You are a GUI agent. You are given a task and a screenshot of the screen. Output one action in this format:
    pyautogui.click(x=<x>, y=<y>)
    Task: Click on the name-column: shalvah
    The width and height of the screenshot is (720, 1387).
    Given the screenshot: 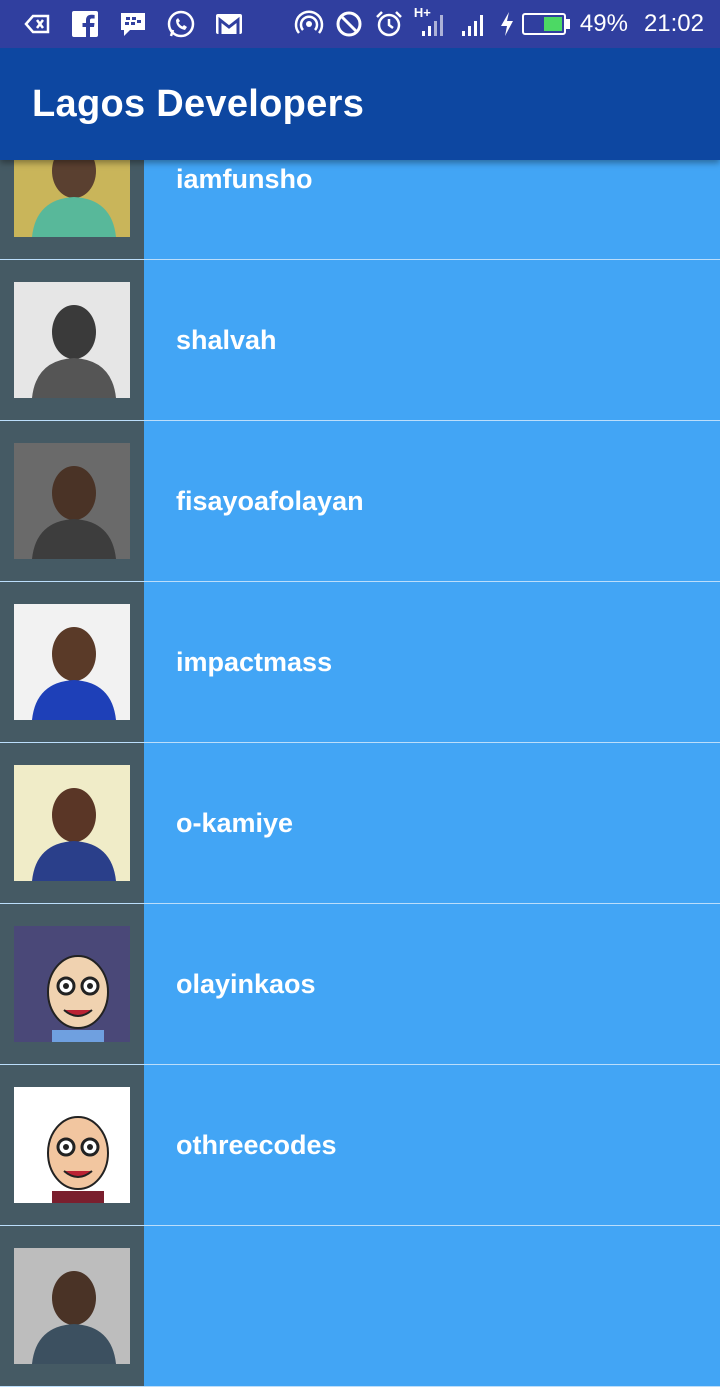 What is the action you would take?
    pyautogui.click(x=432, y=340)
    